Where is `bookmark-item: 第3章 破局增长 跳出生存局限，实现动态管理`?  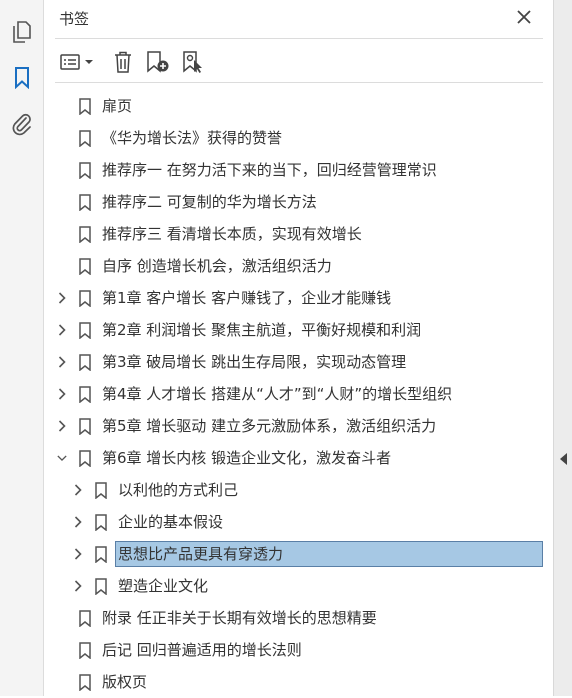 bookmark-item: 第3章 破局增长 跳出生存局限，实现动态管理 is located at coordinates (299, 362).